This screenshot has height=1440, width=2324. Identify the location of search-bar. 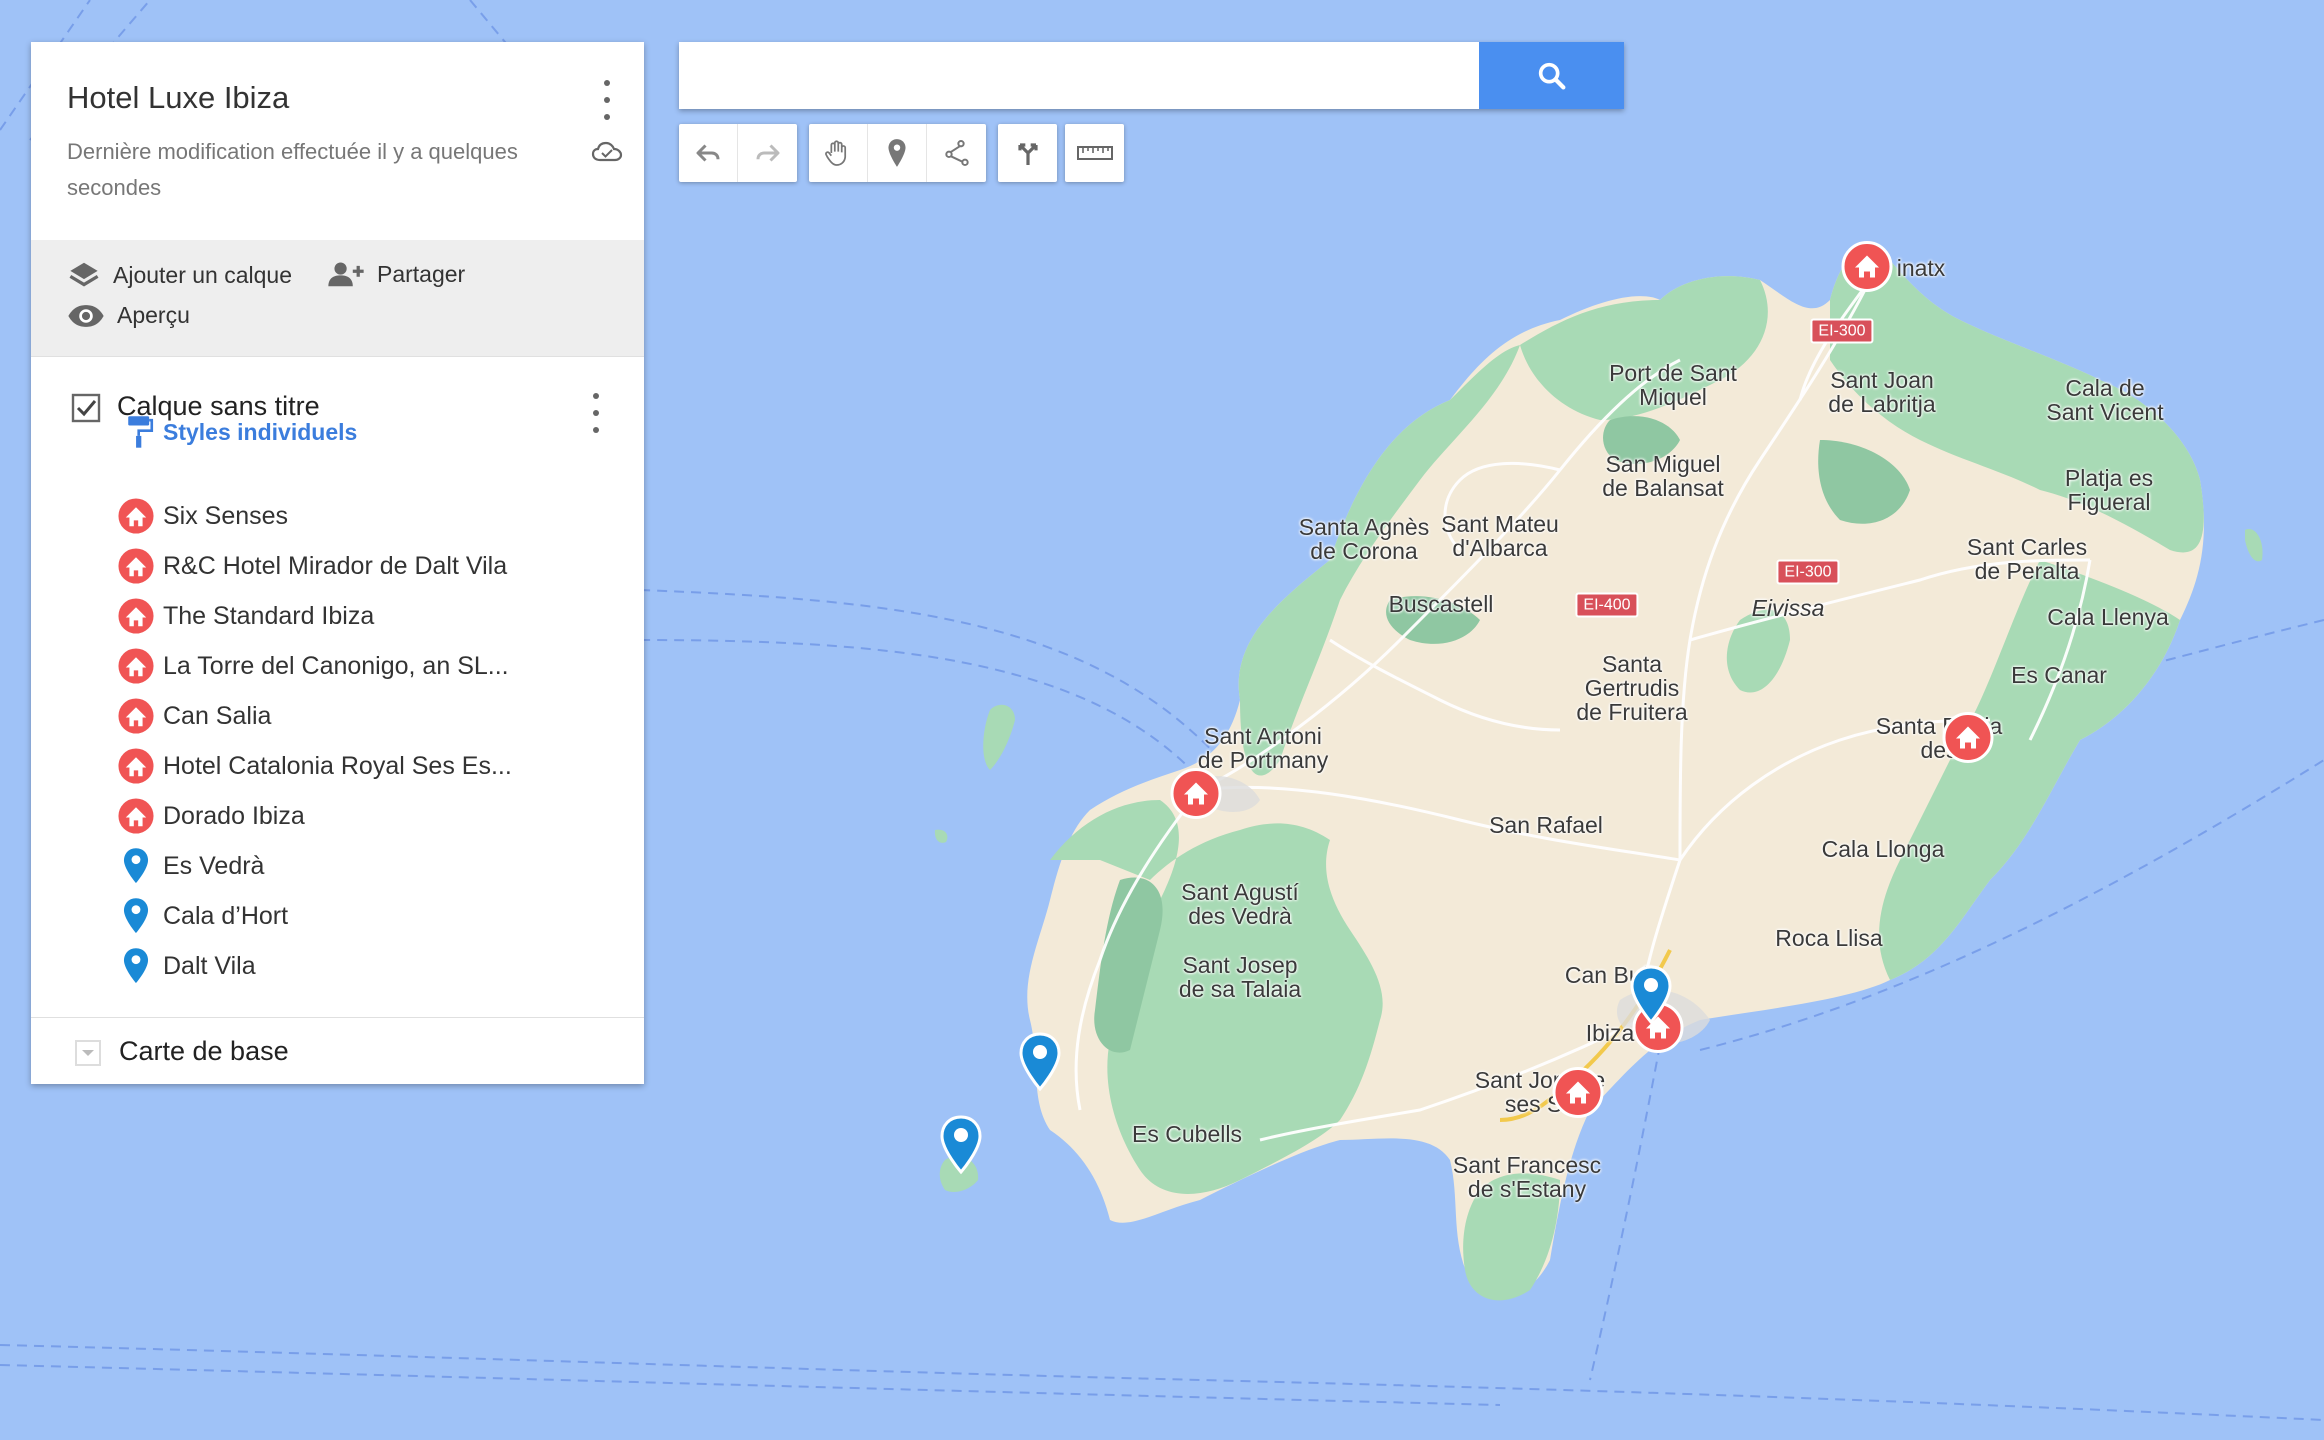
(1151, 75).